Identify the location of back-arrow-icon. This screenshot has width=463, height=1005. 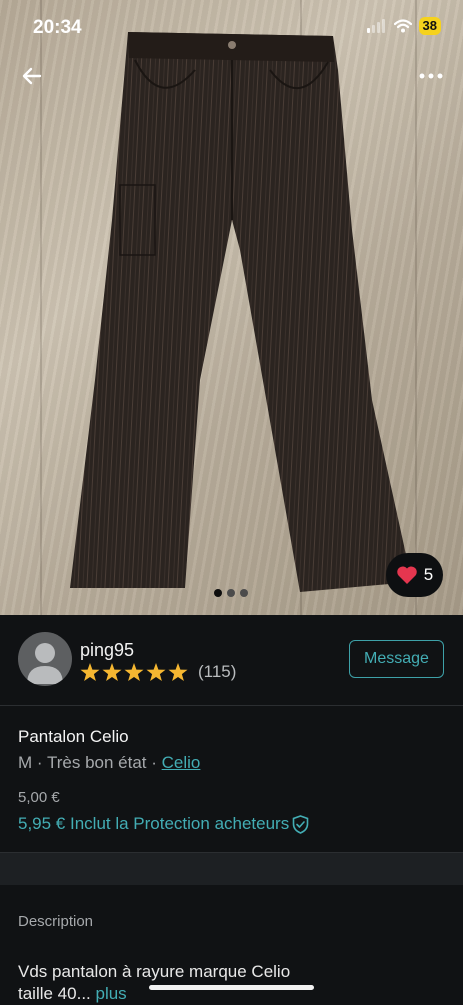
(32, 76).